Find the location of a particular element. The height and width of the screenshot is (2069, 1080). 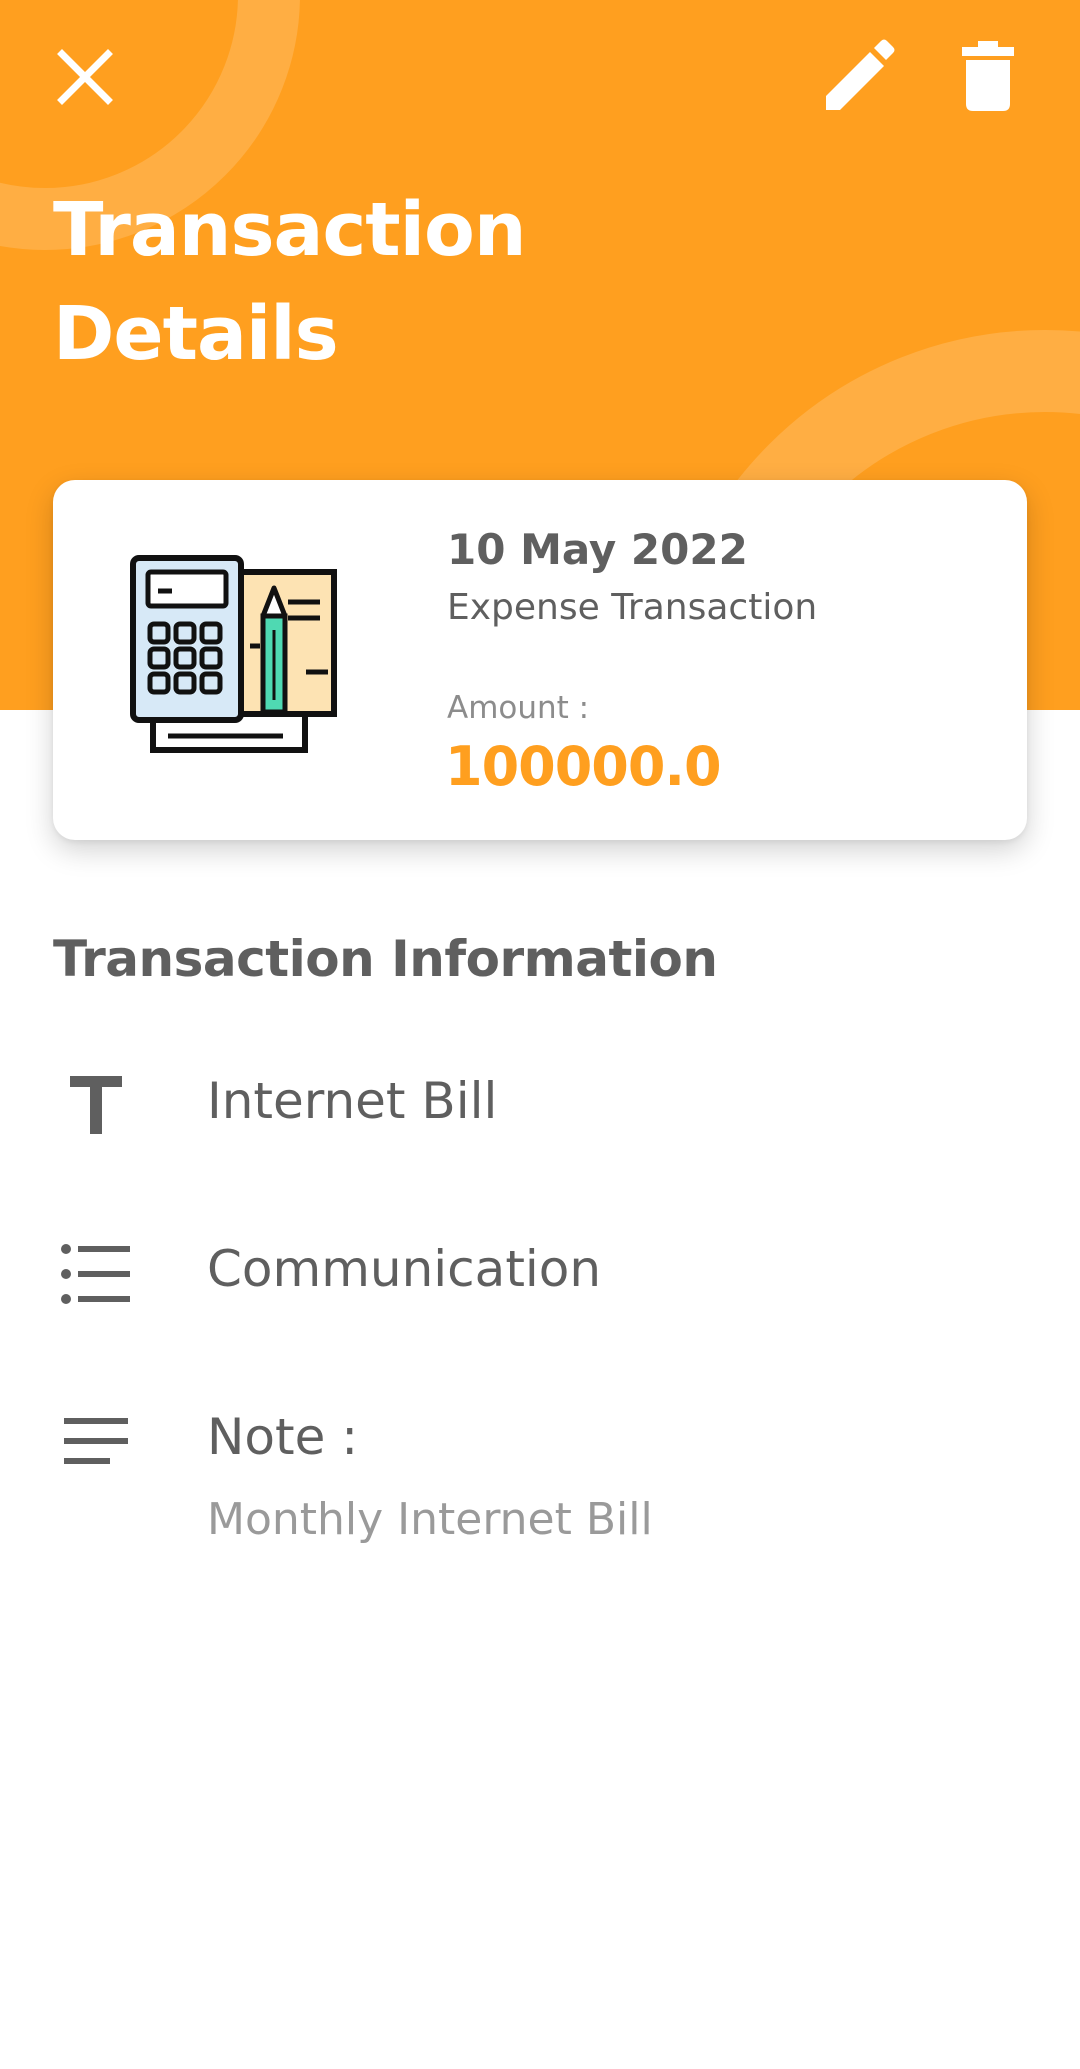

edit-button is located at coordinates (858, 76).